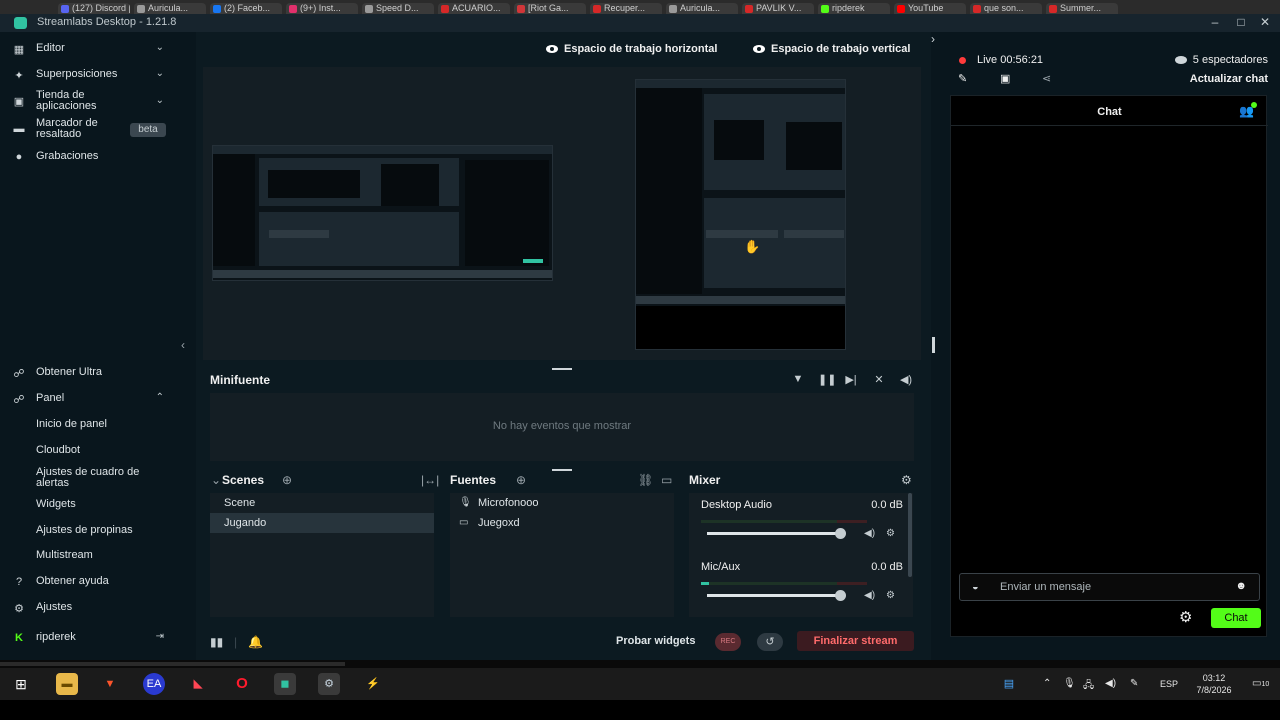 This screenshot has height=720, width=1280. Describe the element at coordinates (160, 636) in the screenshot. I see `logout-icon: ⇥` at that location.